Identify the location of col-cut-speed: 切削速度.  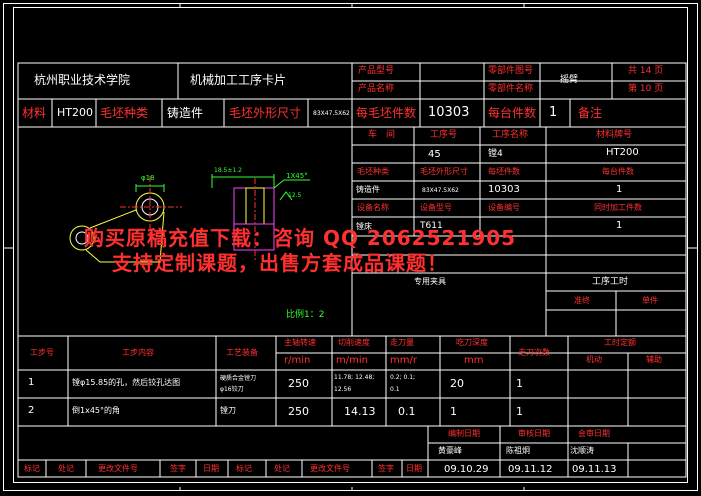
(354, 342).